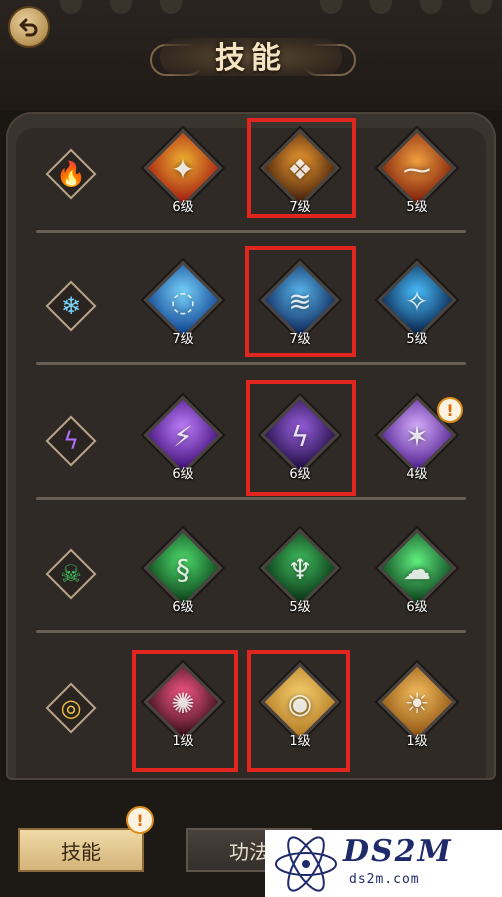 The image size is (502, 897). What do you see at coordinates (417, 474) in the screenshot?
I see `skill-level: 4级` at bounding box center [417, 474].